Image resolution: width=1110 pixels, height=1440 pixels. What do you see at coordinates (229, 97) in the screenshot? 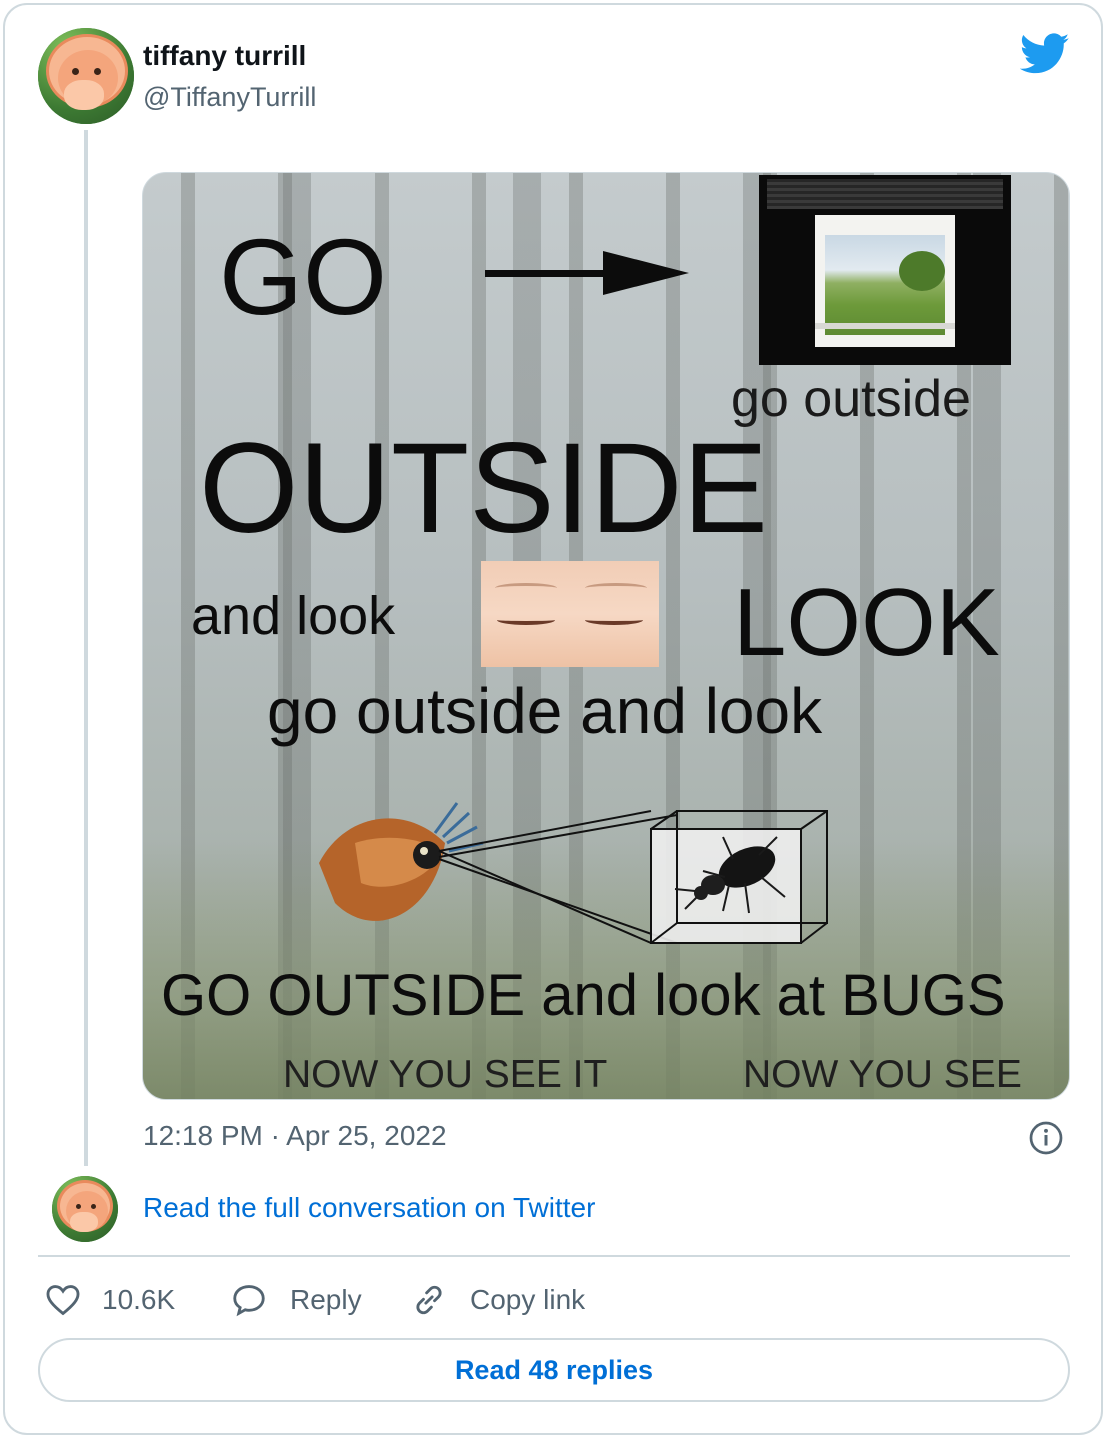
I see `author-handle: @TiffanyTurrill` at bounding box center [229, 97].